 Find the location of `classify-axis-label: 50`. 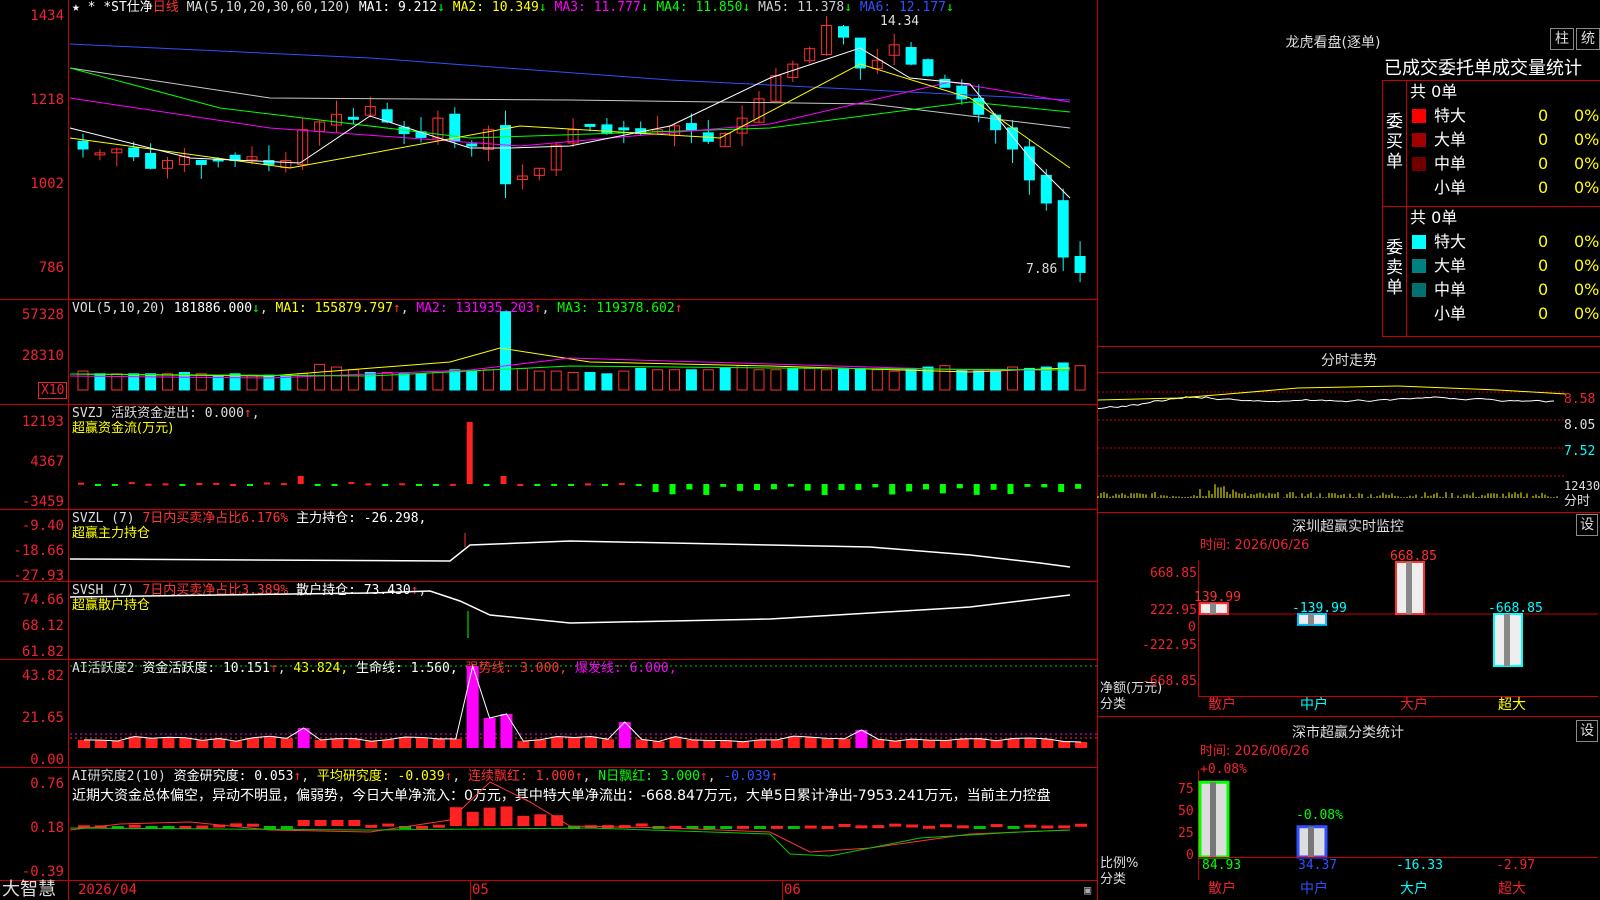

classify-axis-label: 50 is located at coordinates (1186, 811).